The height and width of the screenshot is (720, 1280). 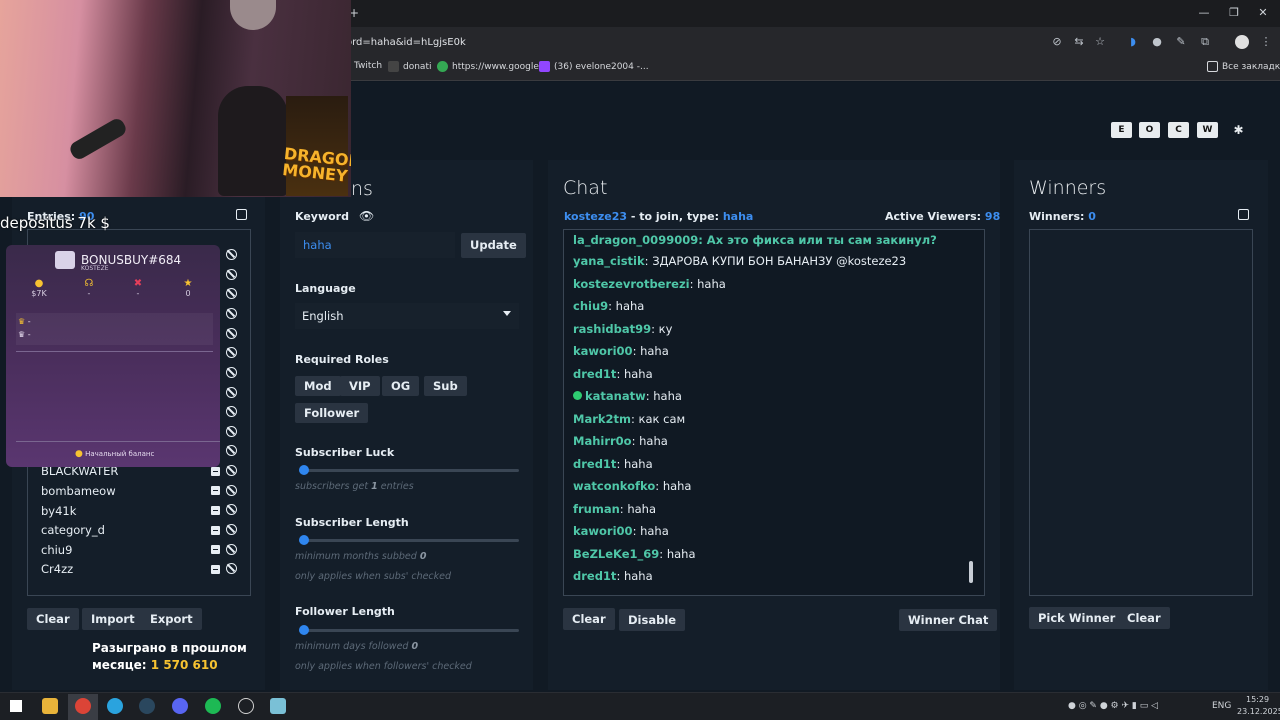 I want to click on tray-icons: ● ◎ ✎ ● ⚙ ✈ ▮ ▭ ◁, so click(x=1113, y=706).